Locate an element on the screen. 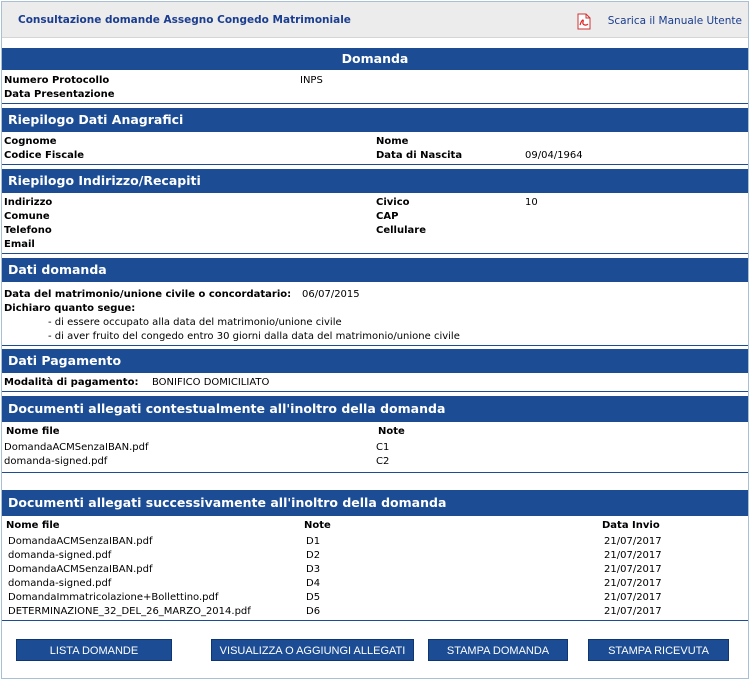 Image resolution: width=753 pixels, height=683 pixels. label-cap: CAP is located at coordinates (387, 216).